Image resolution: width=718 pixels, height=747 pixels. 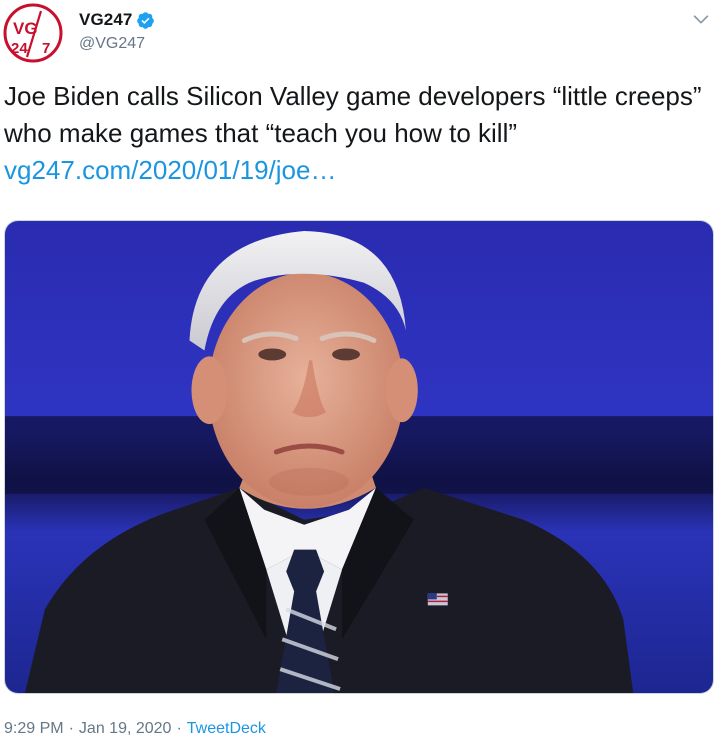 I want to click on tweet-date: Jan 19, 2020, so click(x=125, y=729).